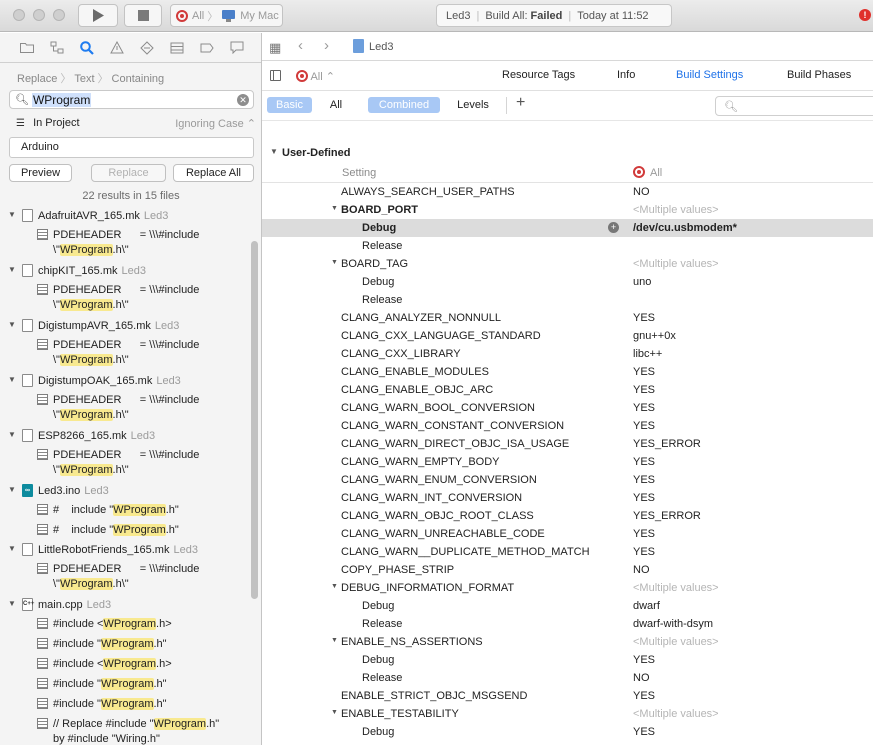 The height and width of the screenshot is (745, 873). I want to click on close-window-button, so click(19, 15).